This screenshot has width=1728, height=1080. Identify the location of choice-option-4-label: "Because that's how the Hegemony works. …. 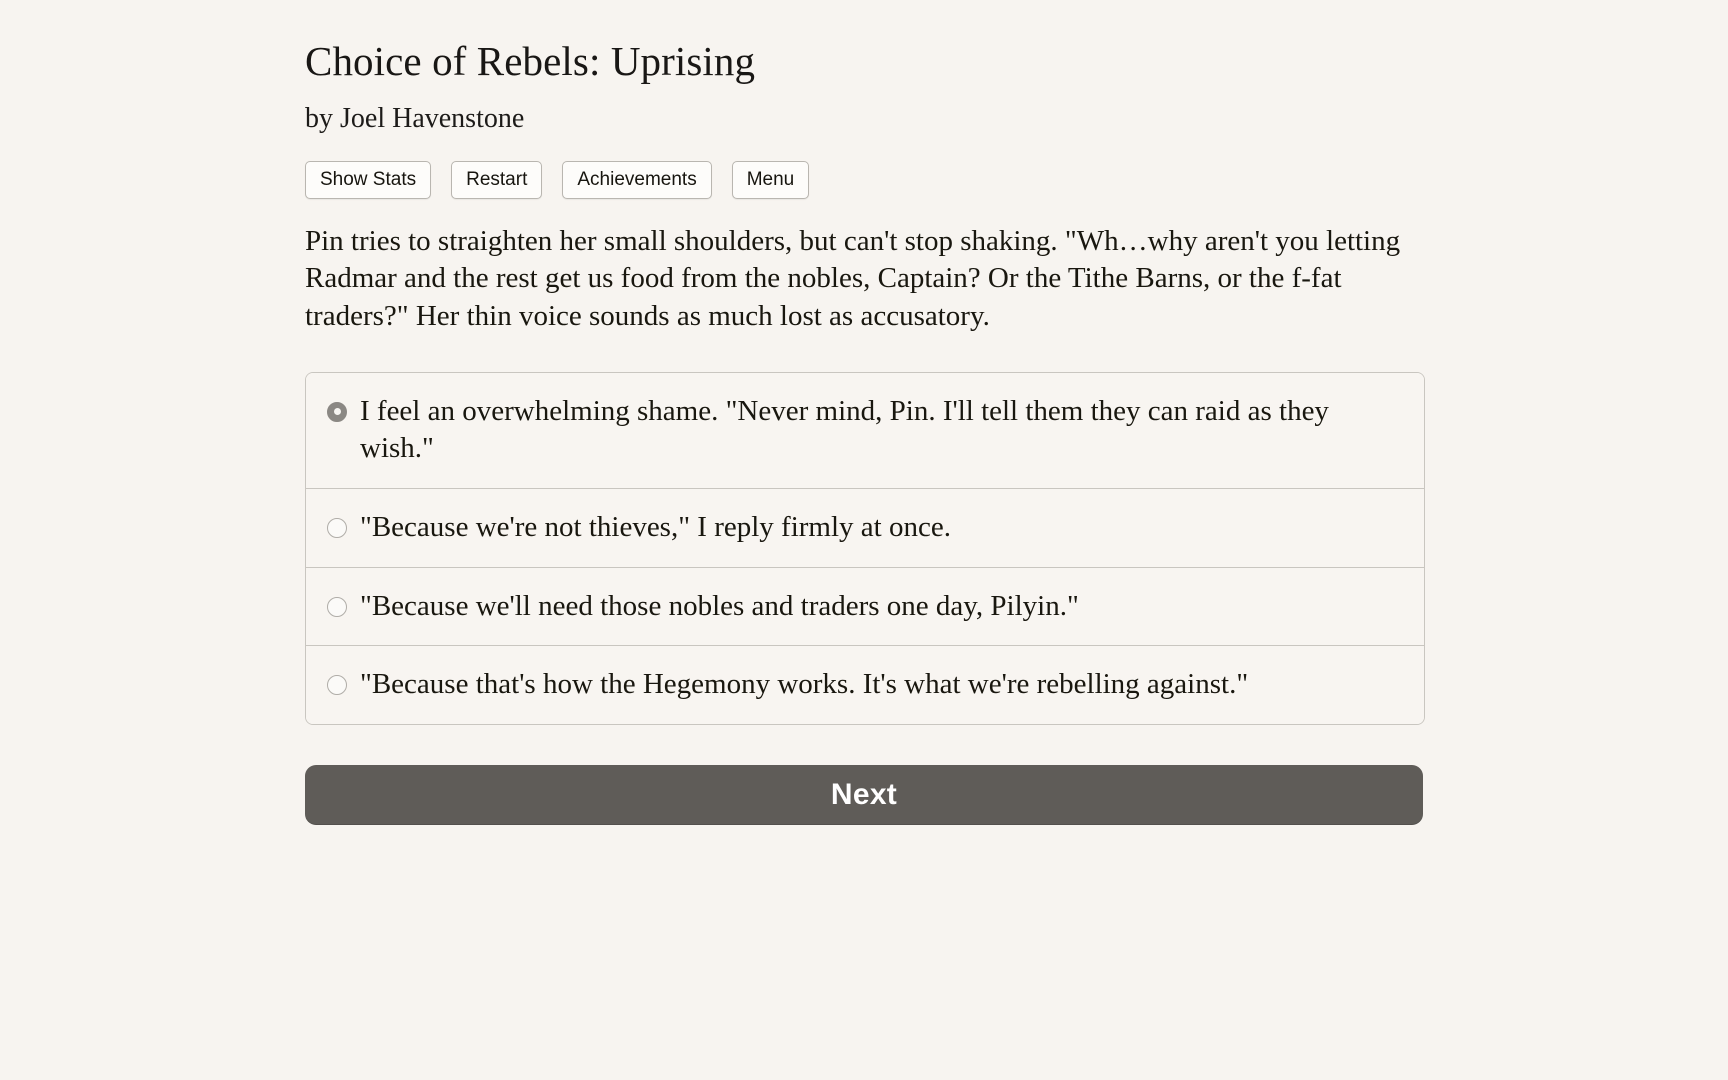
(804, 684).